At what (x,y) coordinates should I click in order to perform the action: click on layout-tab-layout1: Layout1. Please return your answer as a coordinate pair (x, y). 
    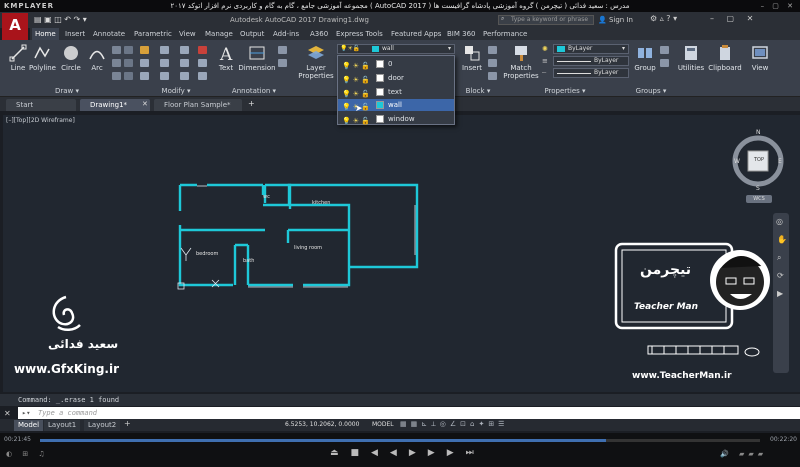
    Looking at the image, I should click on (62, 425).